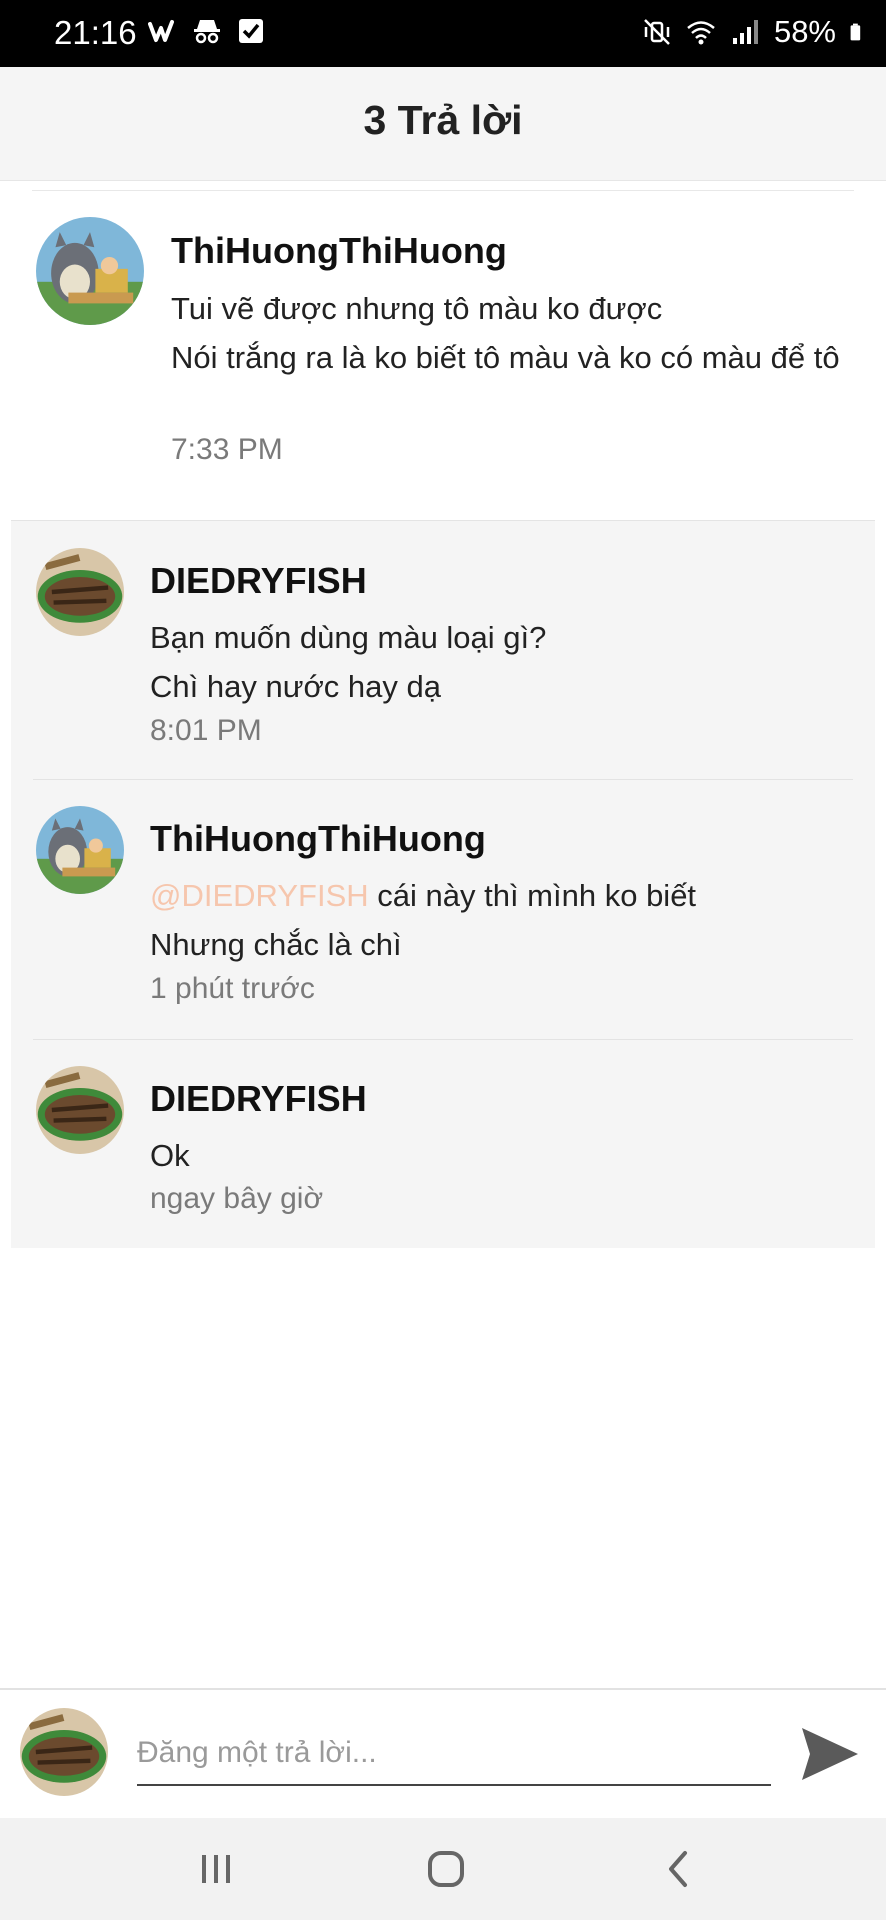  I want to click on reply-line: Ok, so click(170, 1155).